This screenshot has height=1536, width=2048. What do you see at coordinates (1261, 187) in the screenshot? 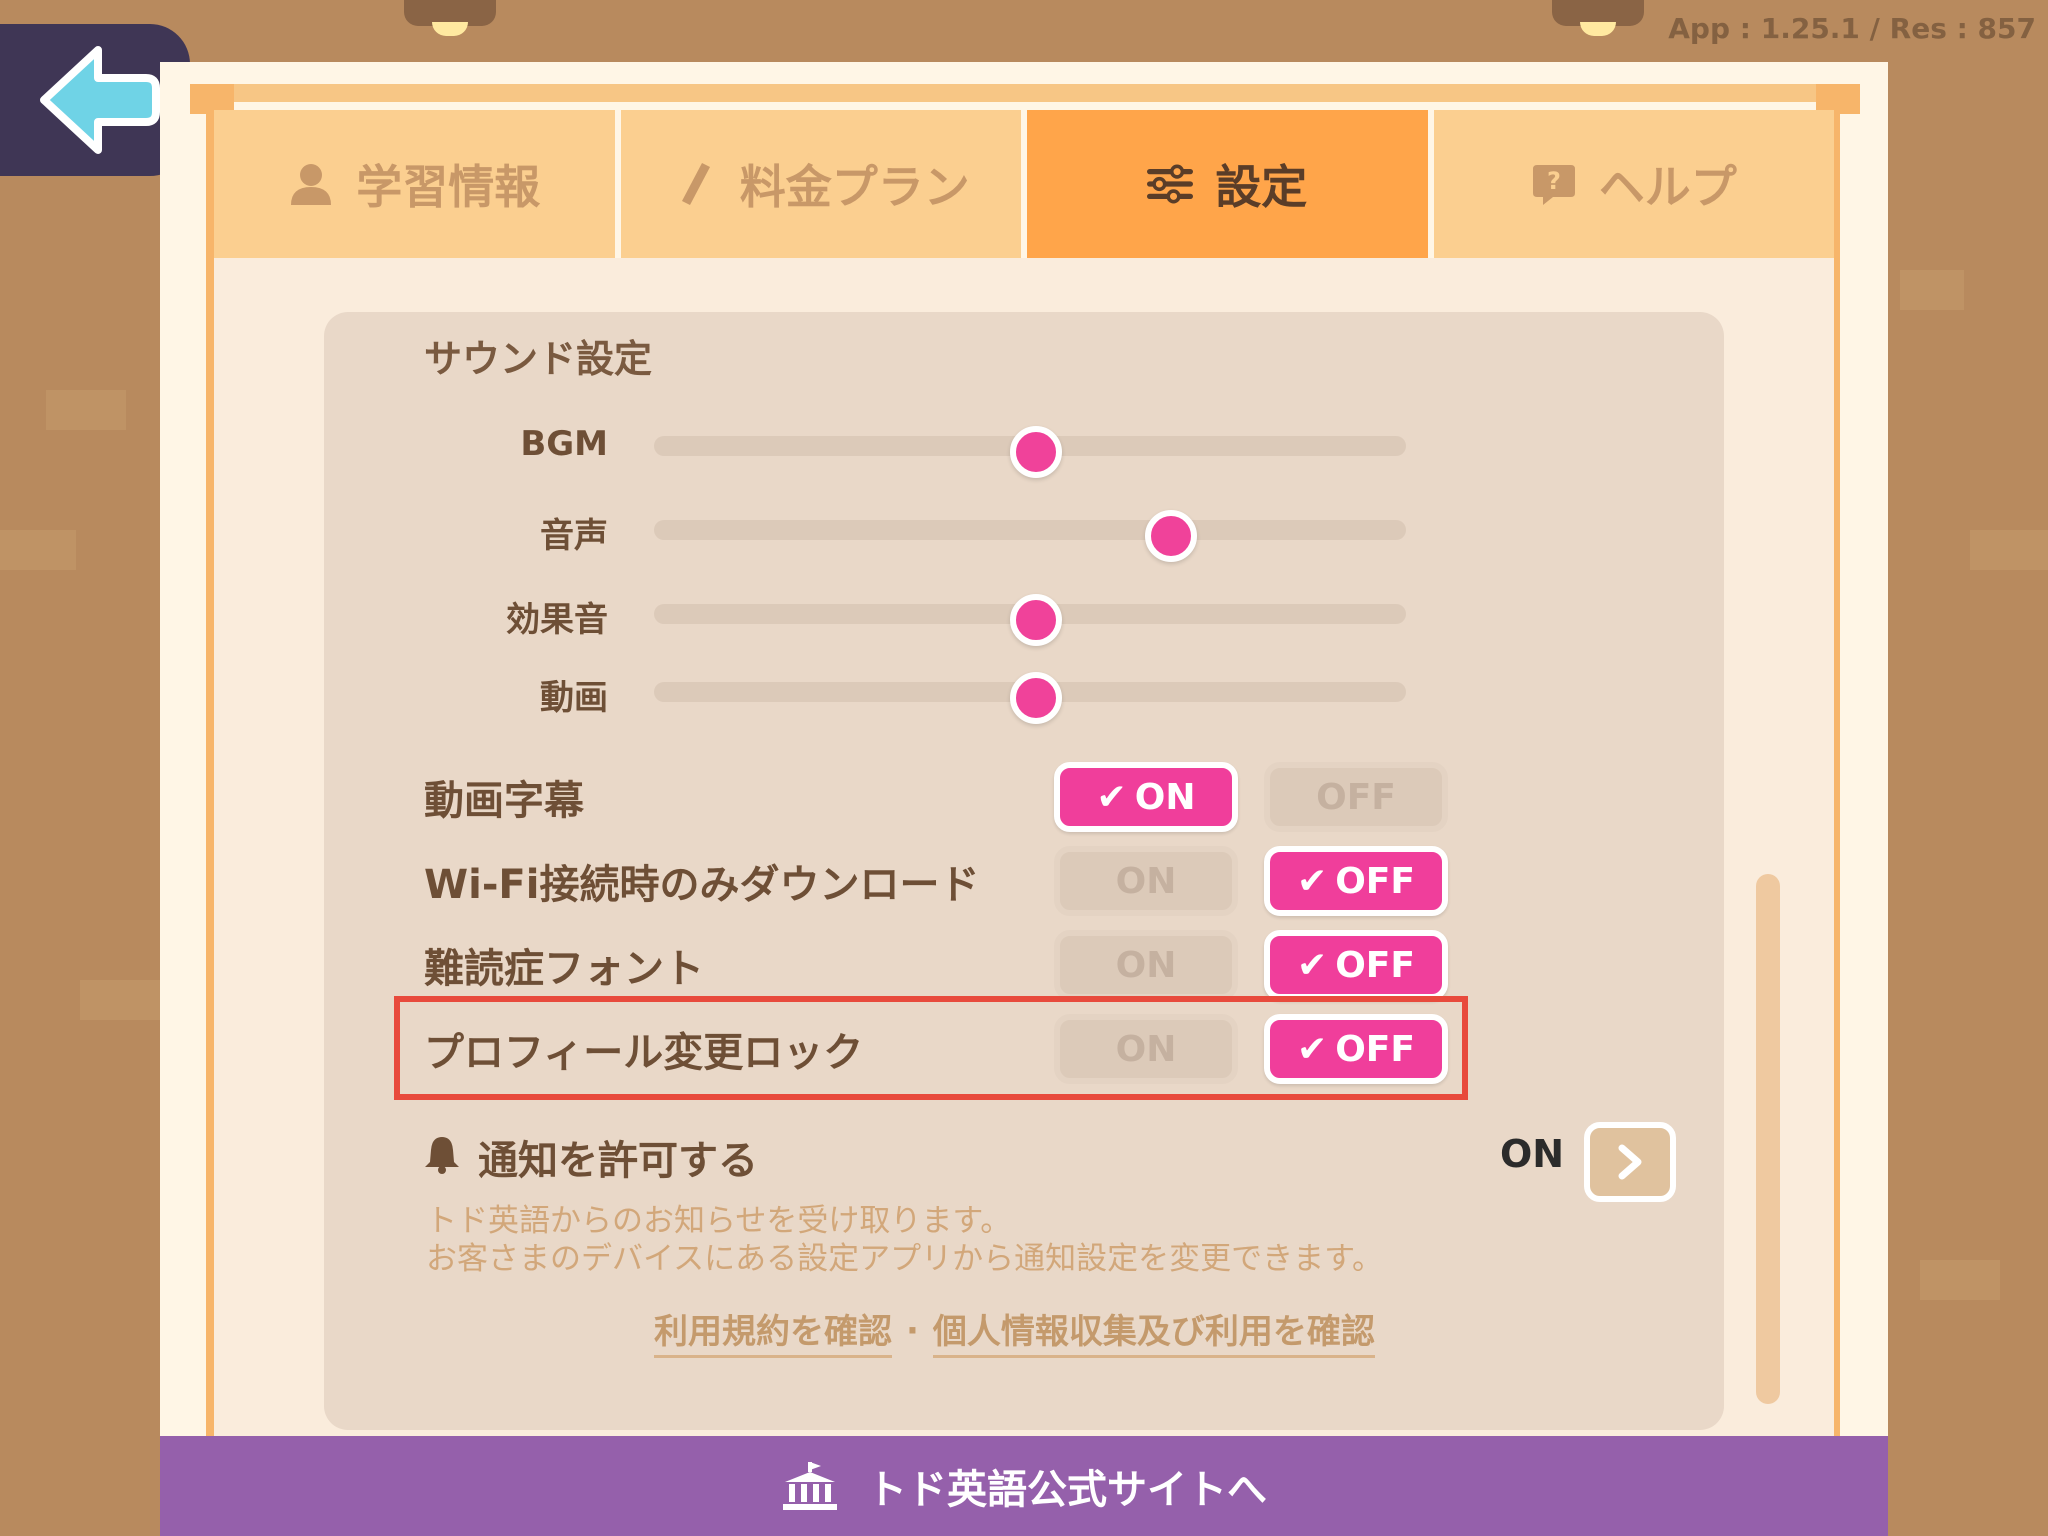
I see `tab-label: 設定` at bounding box center [1261, 187].